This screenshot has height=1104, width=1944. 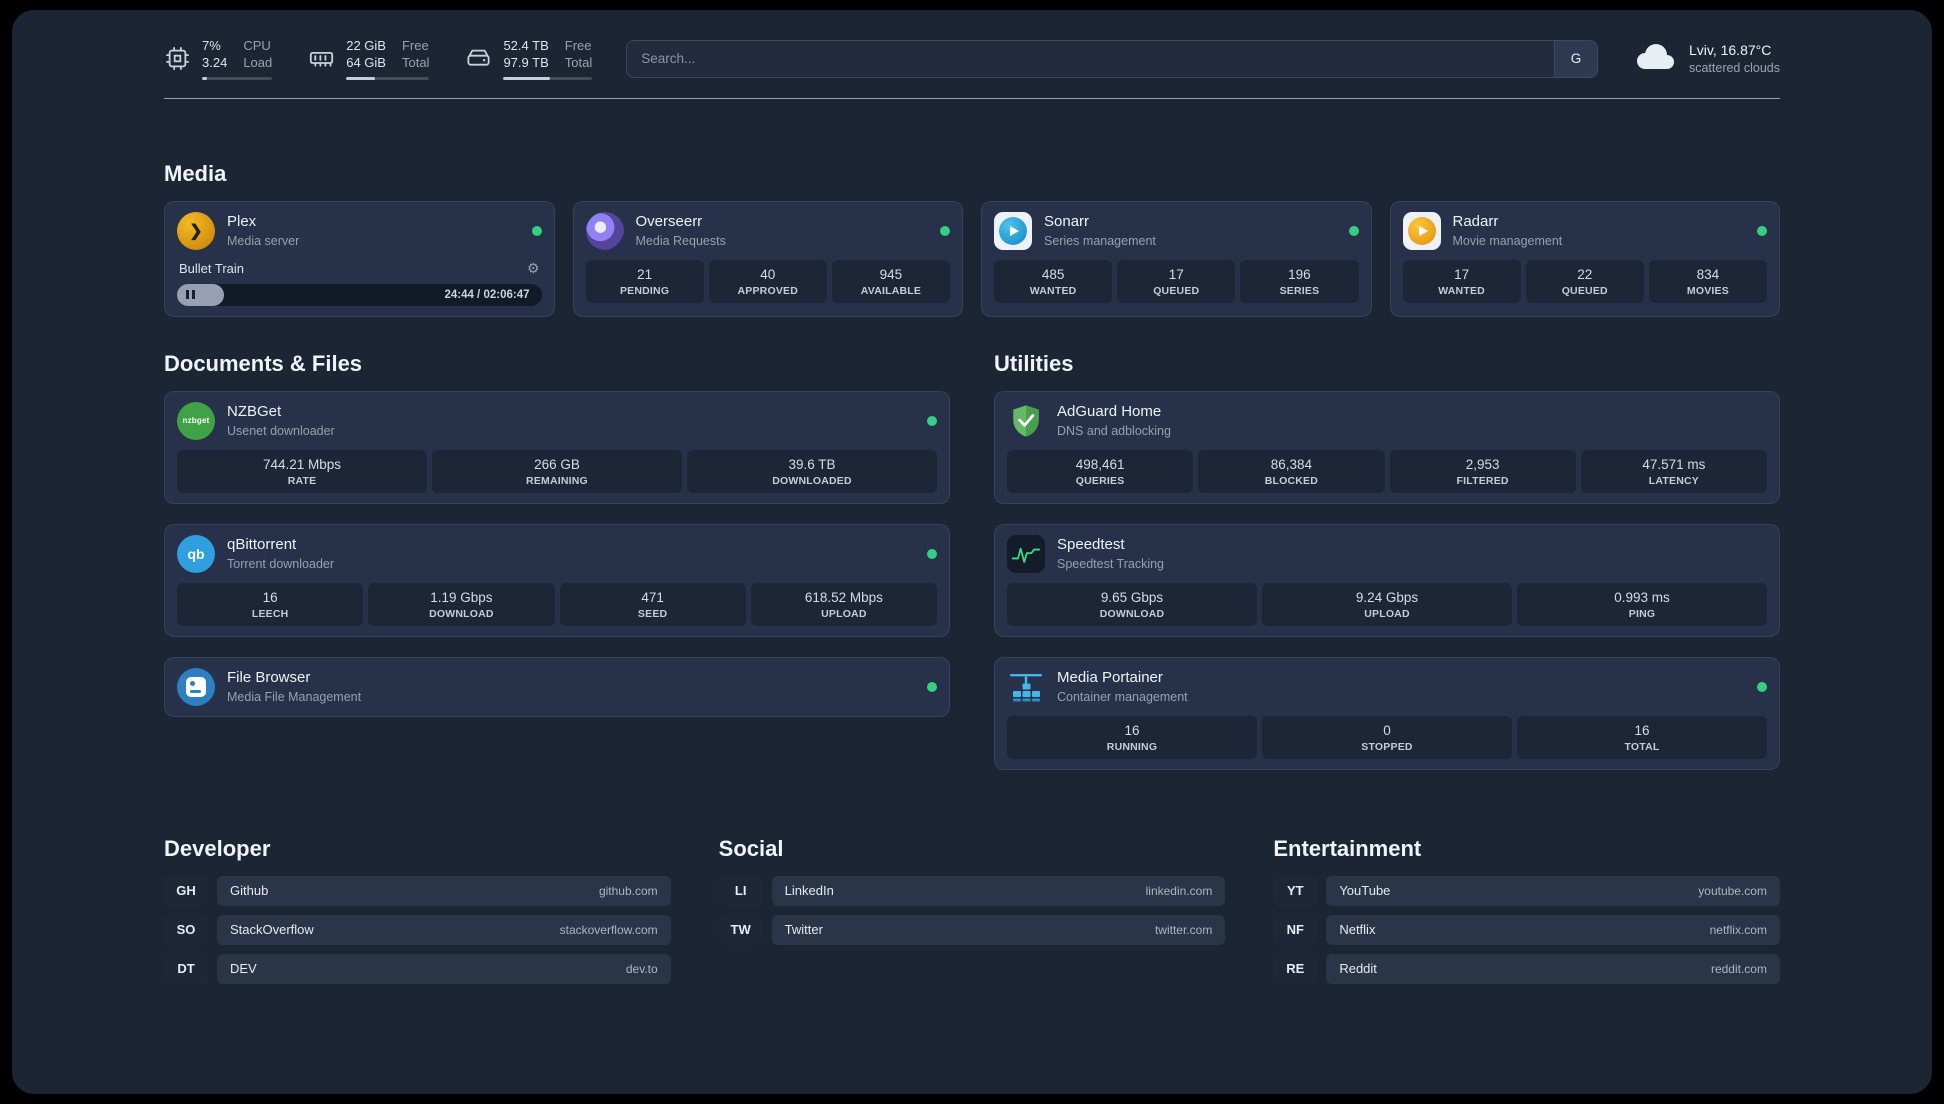 What do you see at coordinates (1026, 421) in the screenshot?
I see `adguard-icon` at bounding box center [1026, 421].